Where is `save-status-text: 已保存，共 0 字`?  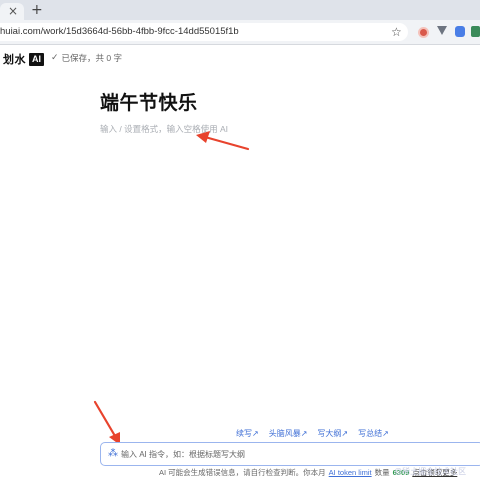
save-status-text: 已保存，共 0 字 is located at coordinates (91, 58).